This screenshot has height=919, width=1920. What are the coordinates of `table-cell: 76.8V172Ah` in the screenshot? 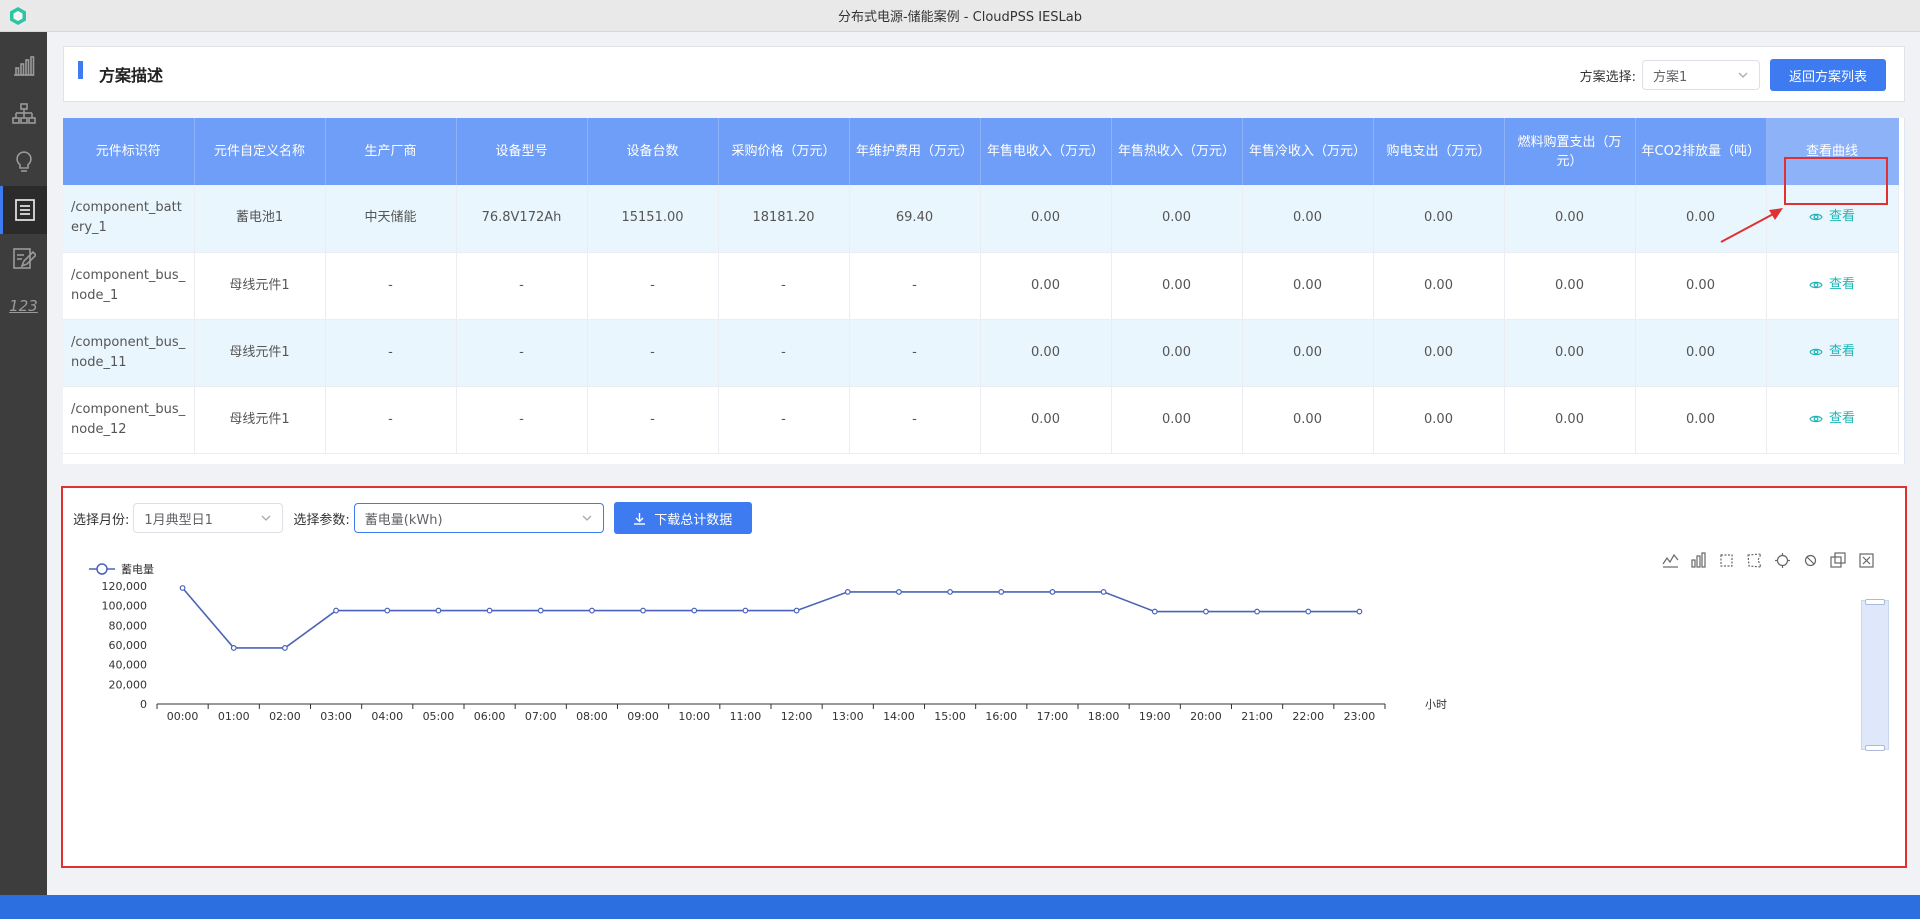 It's located at (522, 219).